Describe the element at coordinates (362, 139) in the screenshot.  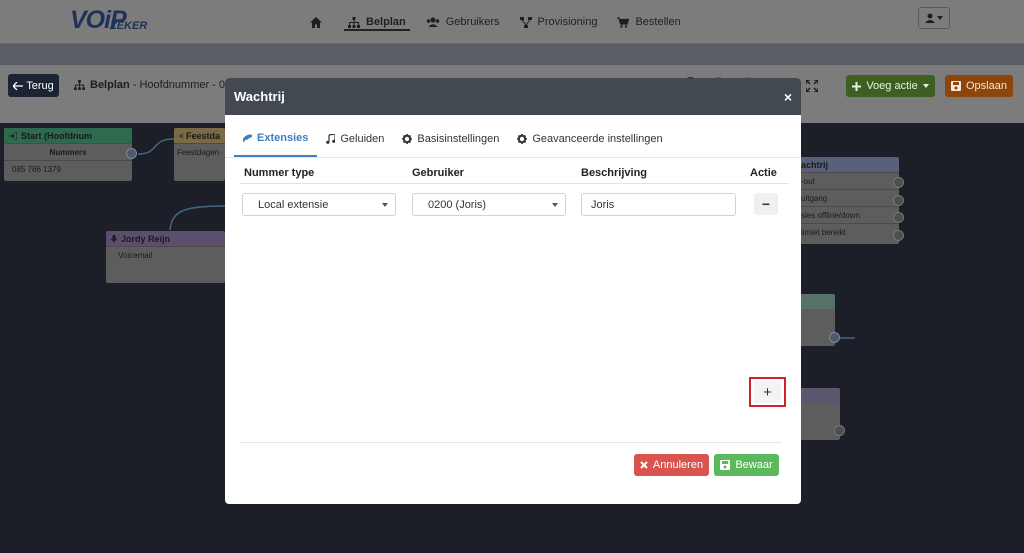
I see `tab-geluiden-label: Geluiden` at that location.